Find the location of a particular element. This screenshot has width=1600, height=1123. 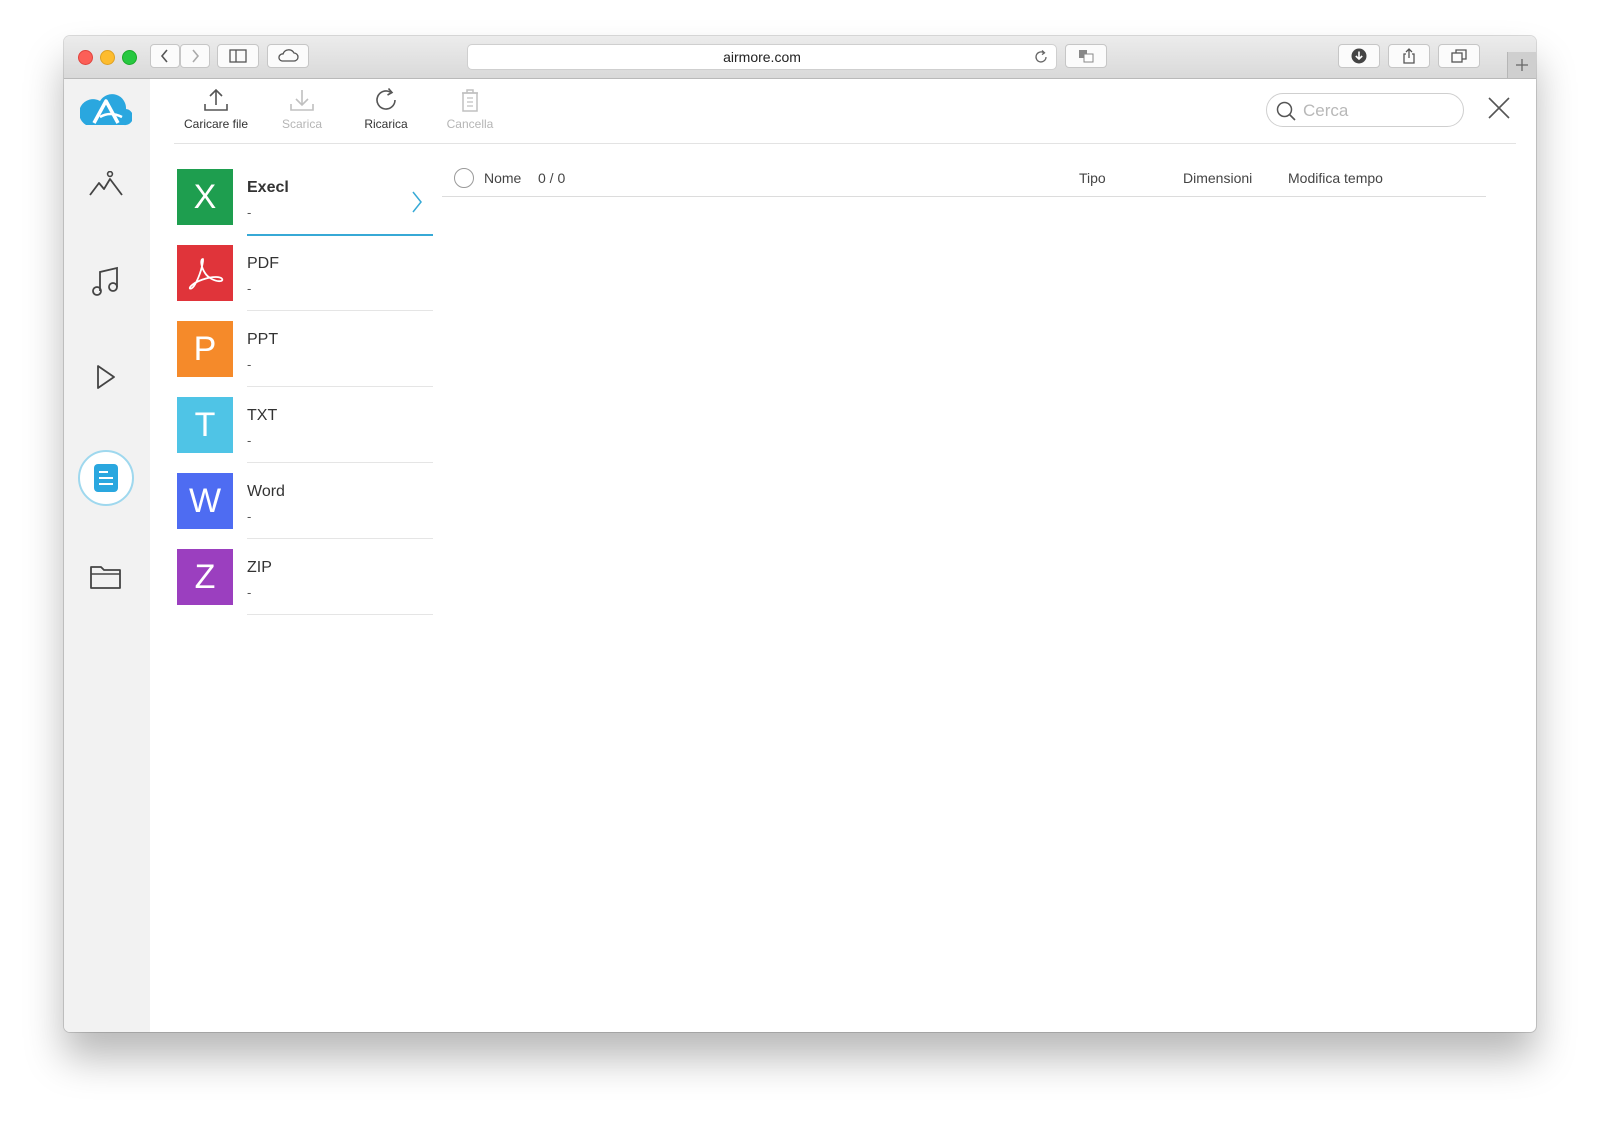

share-button is located at coordinates (1409, 56).